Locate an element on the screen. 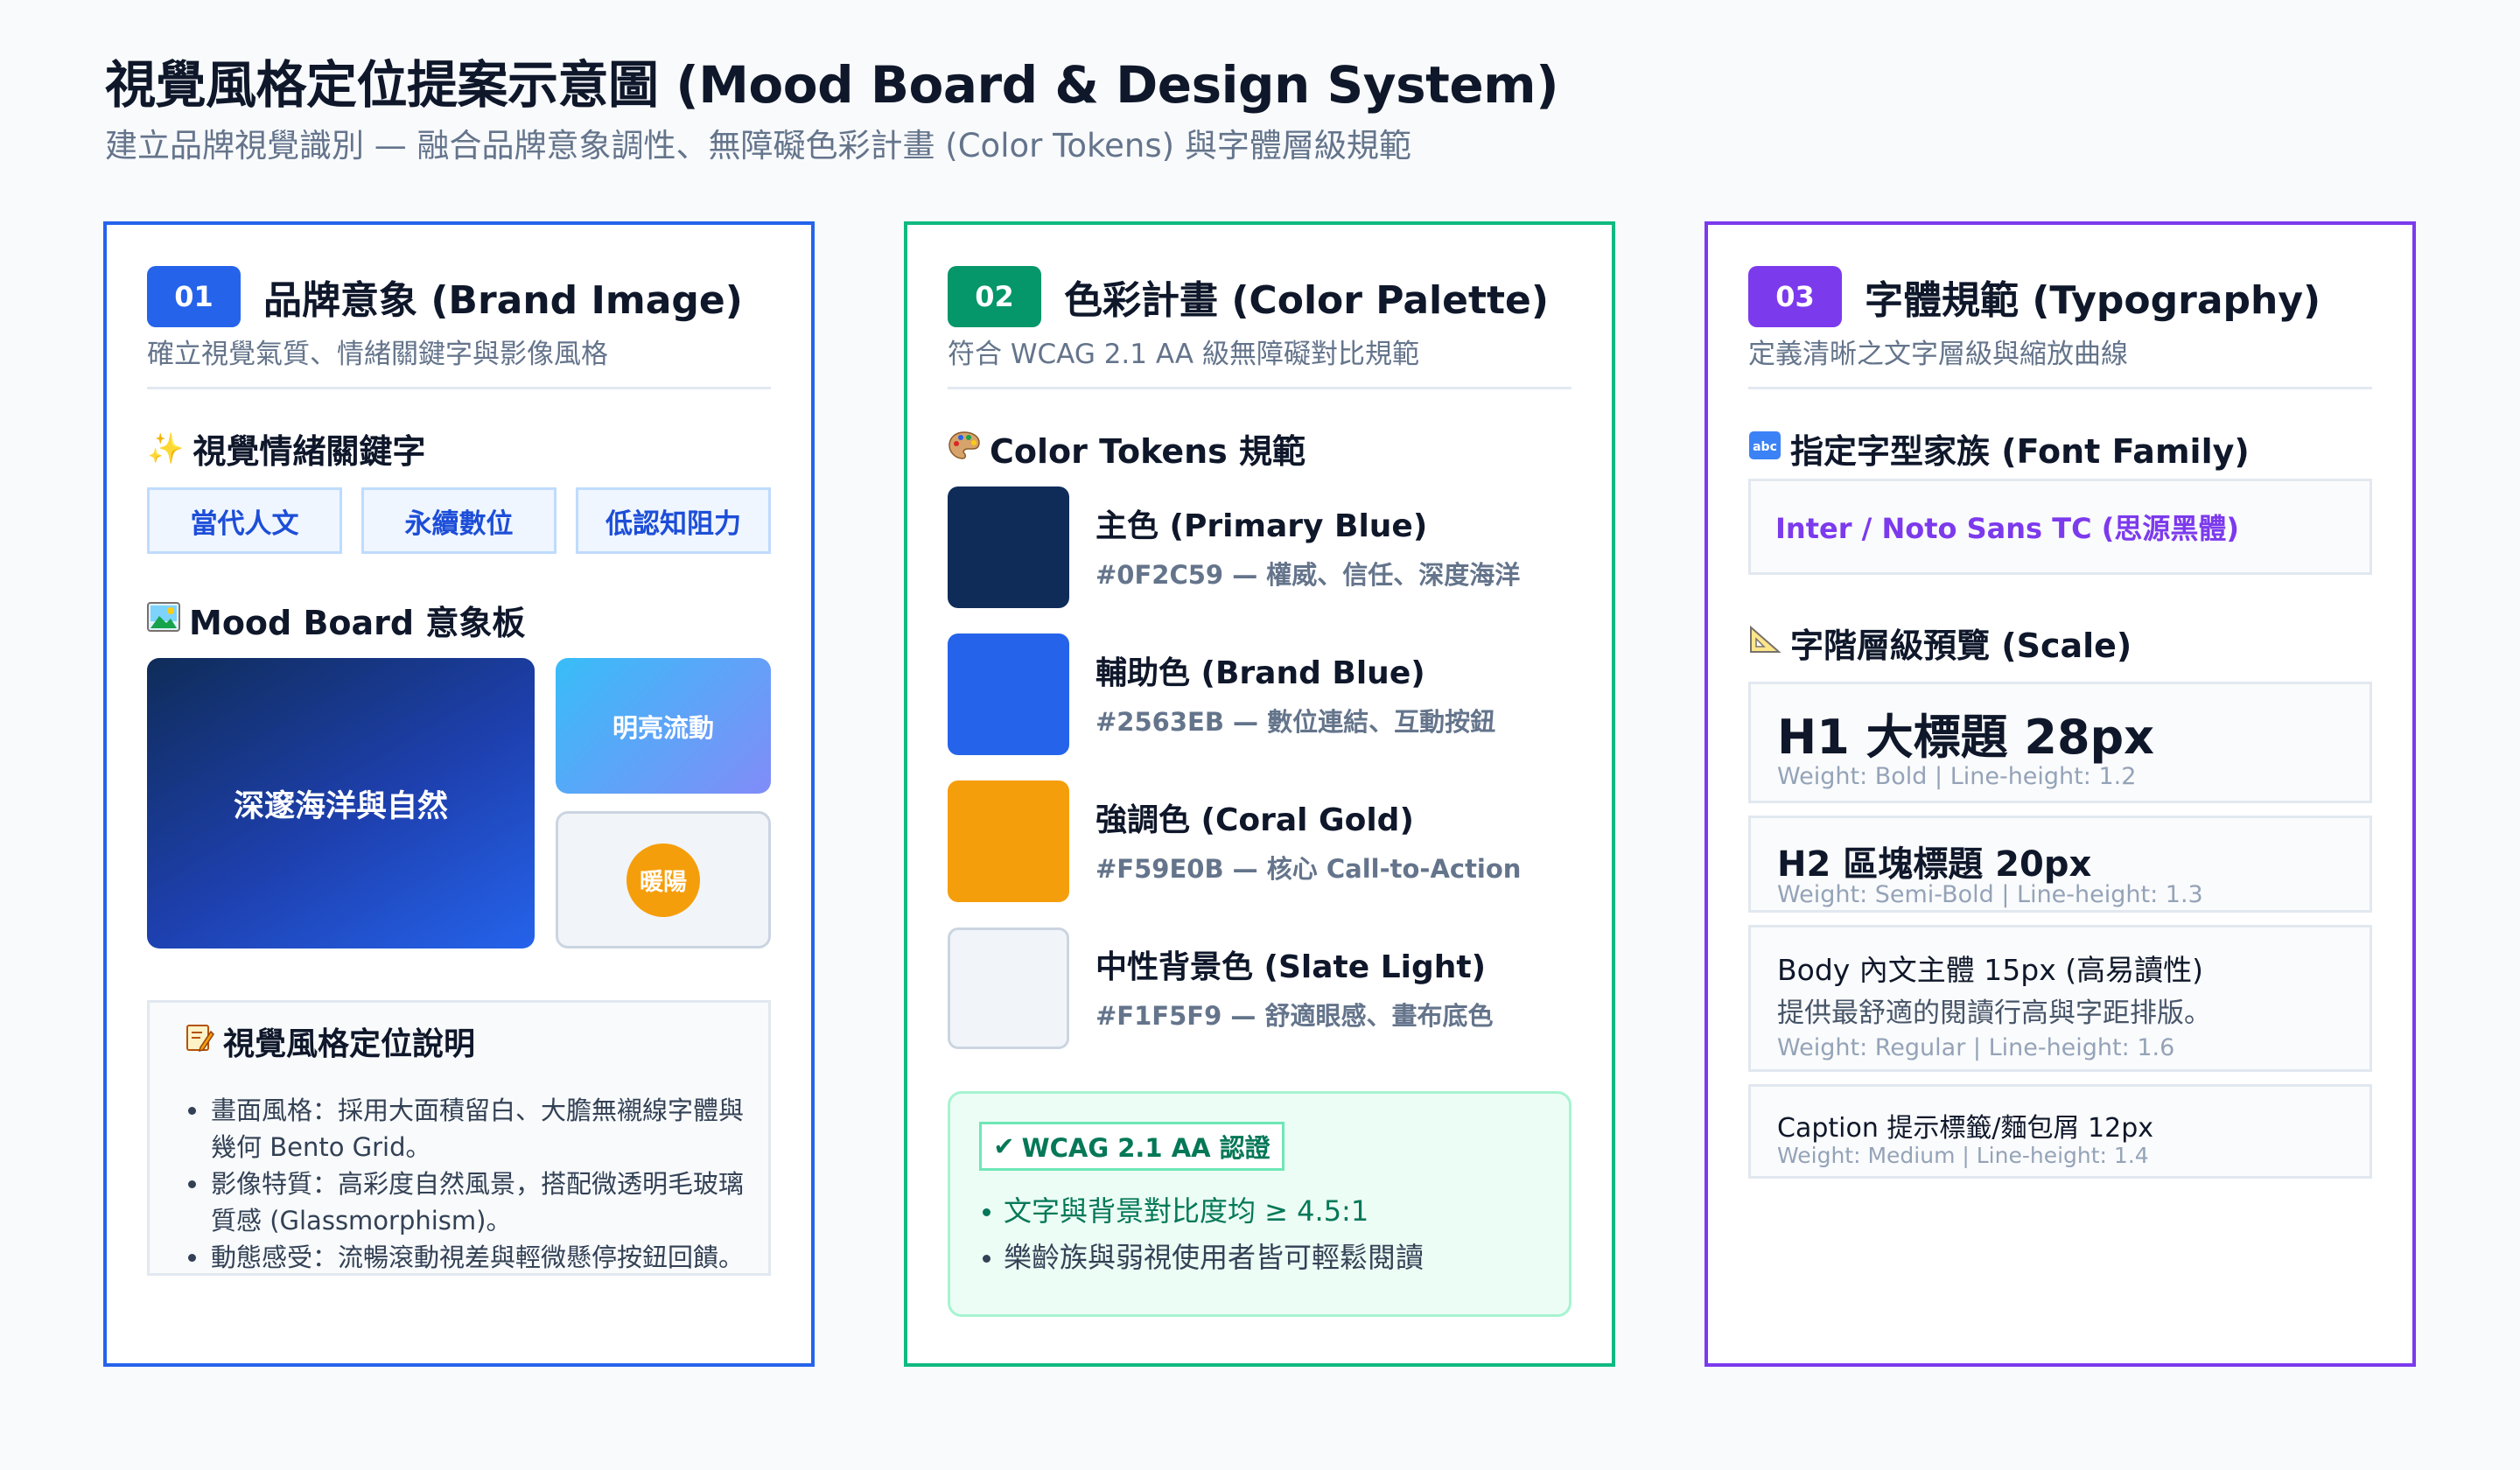 The width and height of the screenshot is (2520, 1470). sun-dot: 暖陽 is located at coordinates (663, 880).